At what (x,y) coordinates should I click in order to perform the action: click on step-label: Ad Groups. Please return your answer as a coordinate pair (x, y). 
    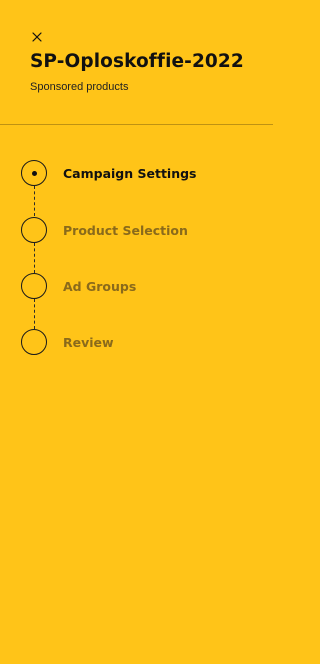
    Looking at the image, I should click on (100, 286).